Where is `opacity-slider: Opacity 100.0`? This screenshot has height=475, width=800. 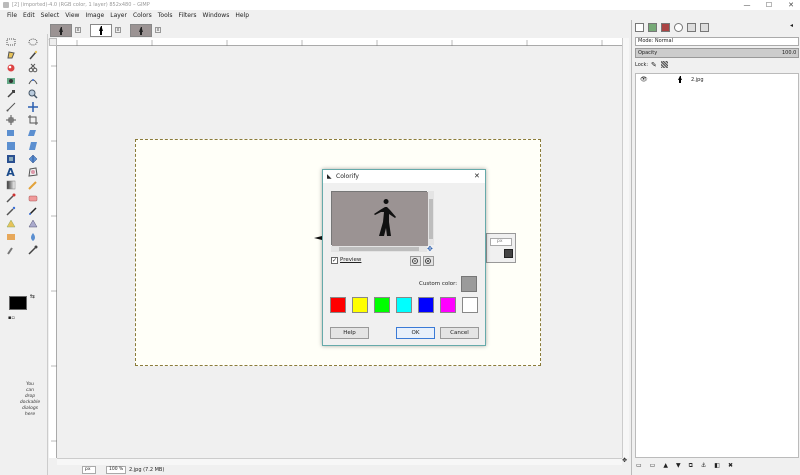
opacity-slider: Opacity 100.0 is located at coordinates (717, 53).